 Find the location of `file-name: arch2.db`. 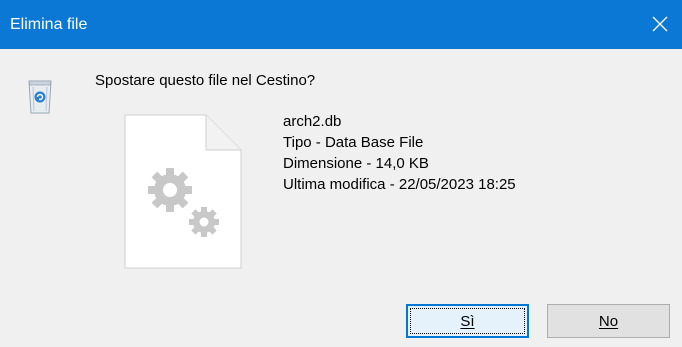

file-name: arch2.db is located at coordinates (312, 121).